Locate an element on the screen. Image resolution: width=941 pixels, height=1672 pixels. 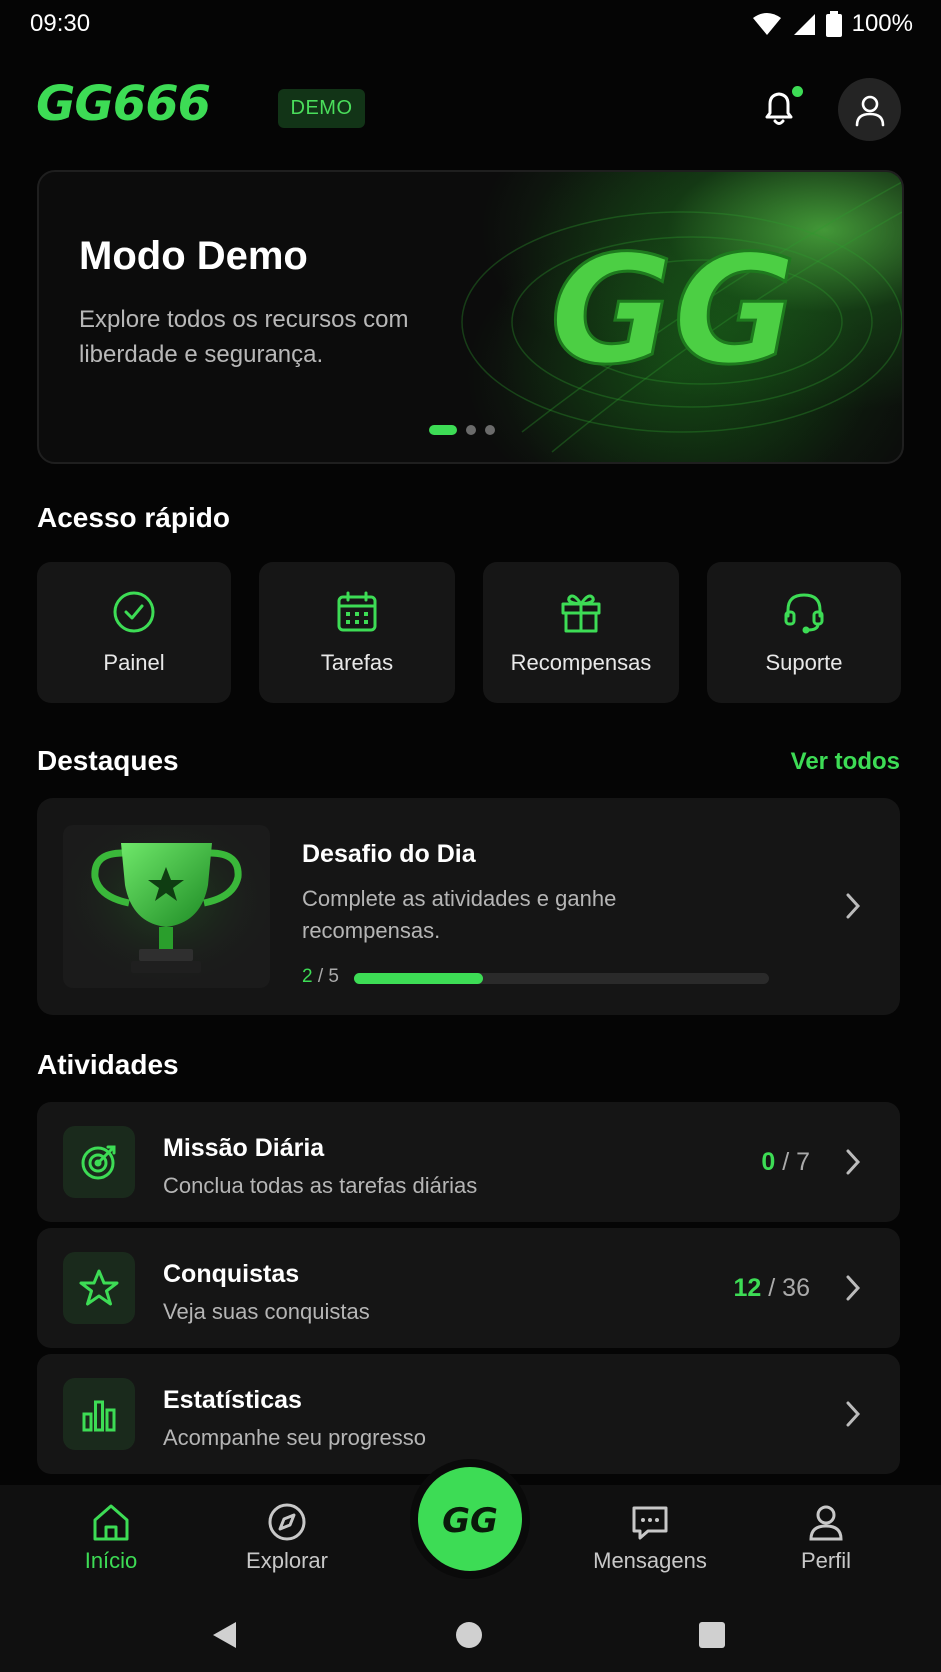
app-logo: GG666 is located at coordinates (143, 104).